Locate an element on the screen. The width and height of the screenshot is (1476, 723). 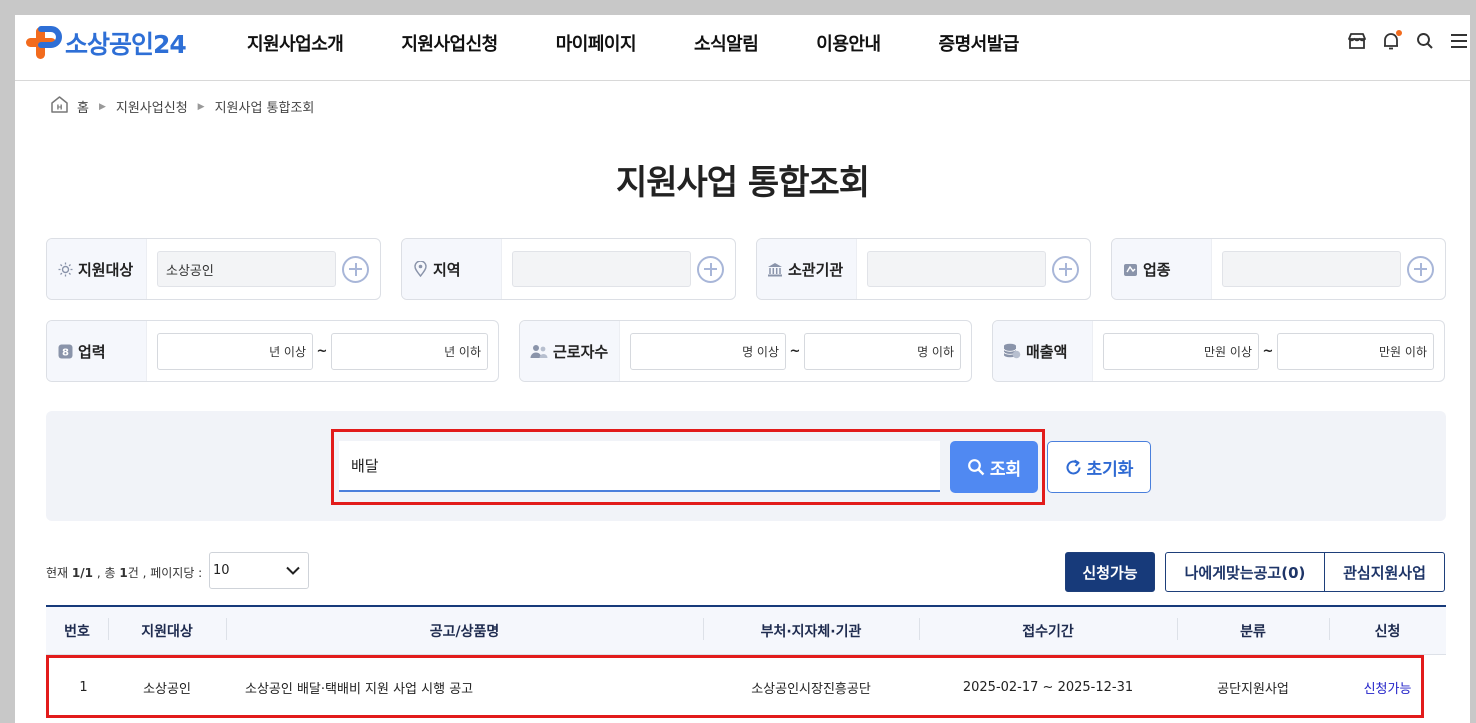
store-icon is located at coordinates (1357, 41).